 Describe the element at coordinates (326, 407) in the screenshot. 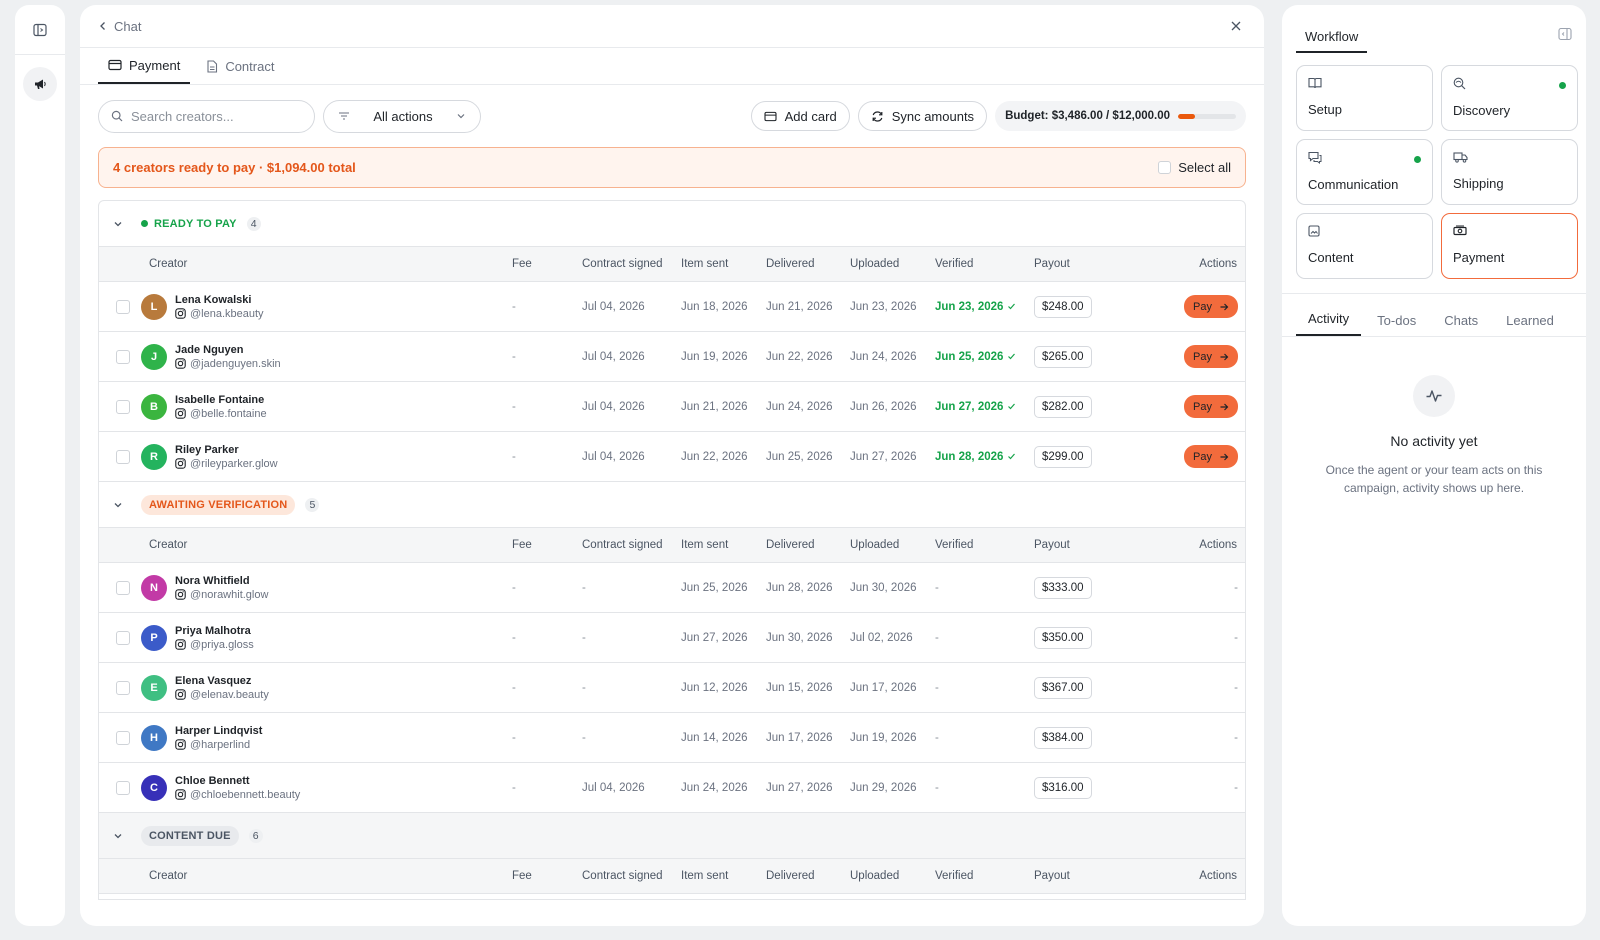

I see `creator-cell: B Isabelle Fontaine @belle.fontaine` at that location.